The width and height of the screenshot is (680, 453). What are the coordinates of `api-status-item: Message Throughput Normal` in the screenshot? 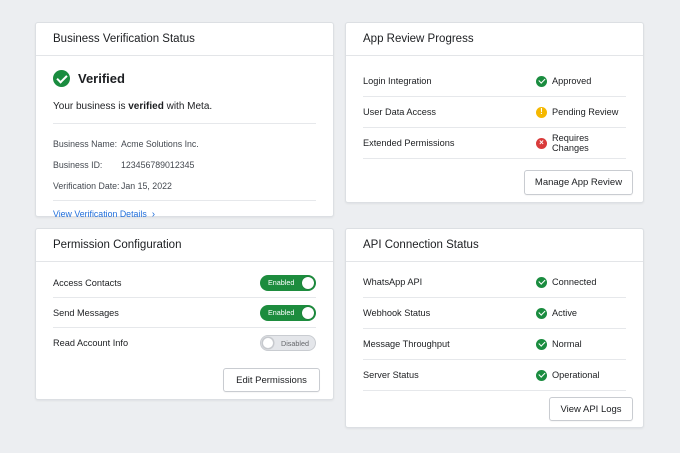 It's located at (494, 344).